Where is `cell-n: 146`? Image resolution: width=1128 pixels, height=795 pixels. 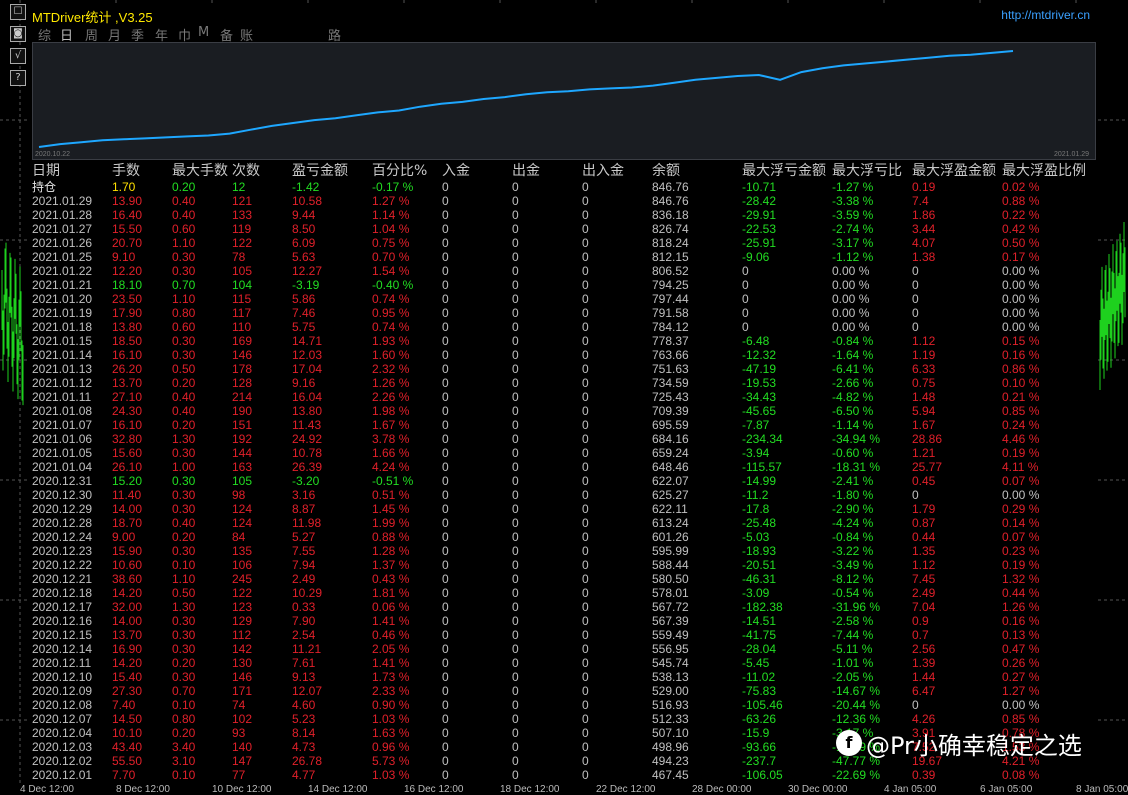 cell-n: 146 is located at coordinates (242, 677).